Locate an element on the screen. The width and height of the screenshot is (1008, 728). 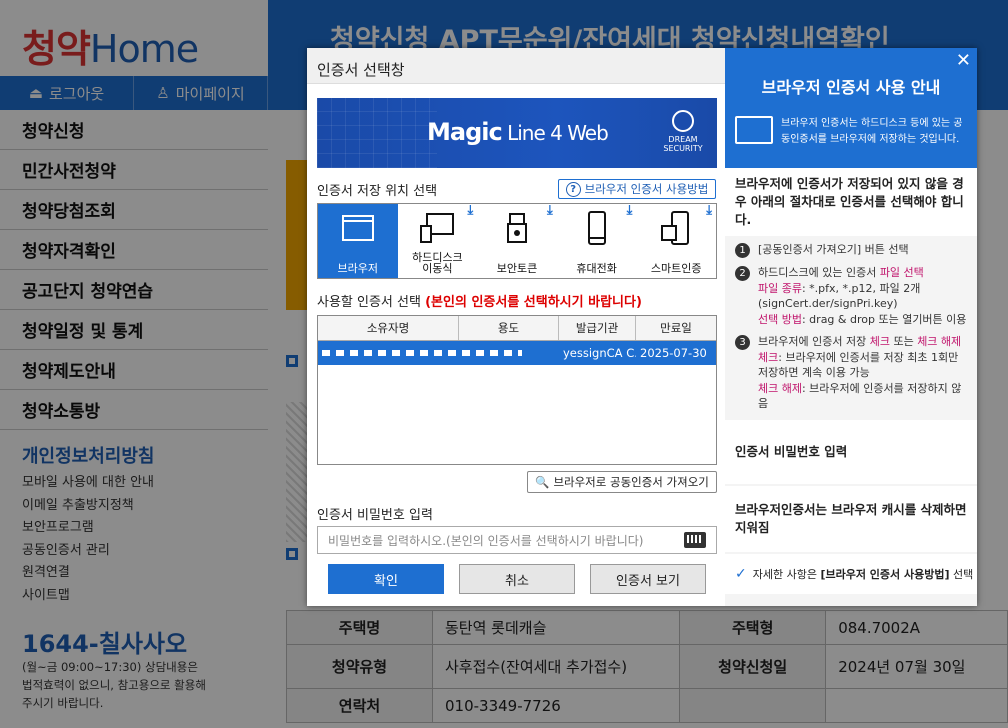
product-name: Magic Line 4 Web is located at coordinates (518, 132).